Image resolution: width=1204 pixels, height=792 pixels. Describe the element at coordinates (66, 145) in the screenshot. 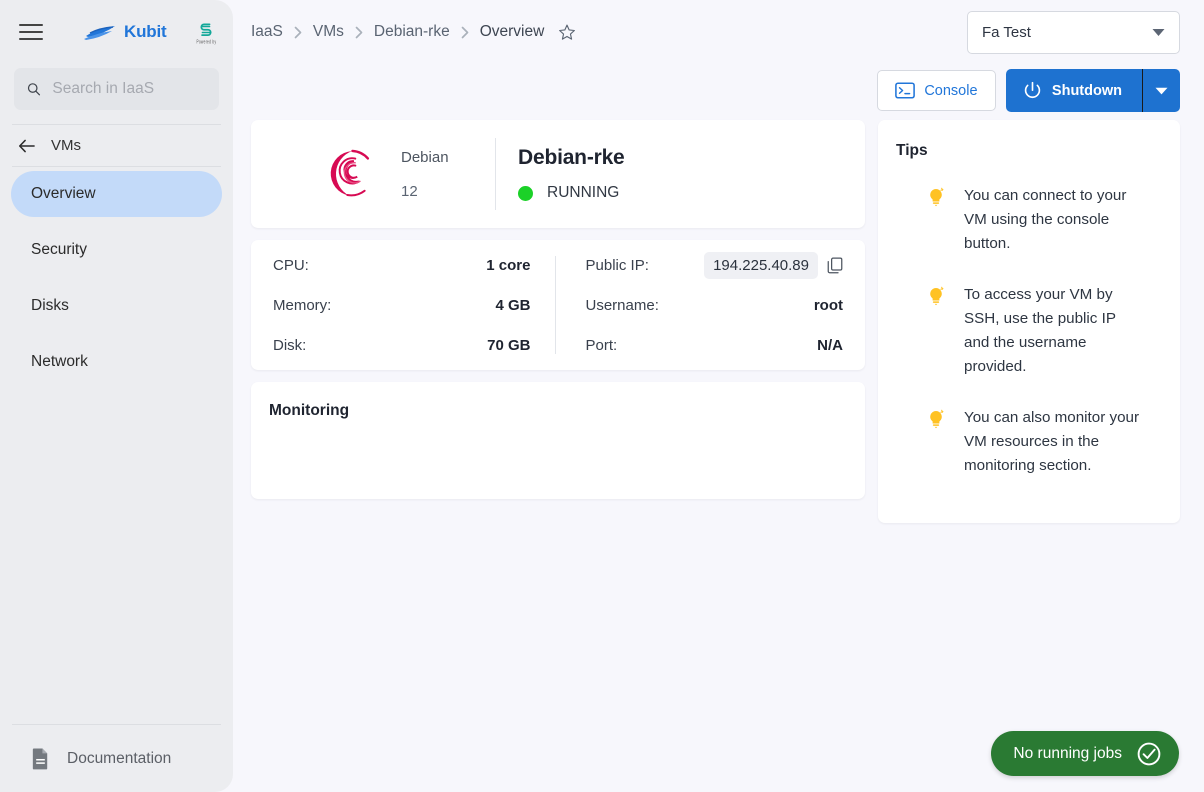

I see `back-label: VMs` at that location.